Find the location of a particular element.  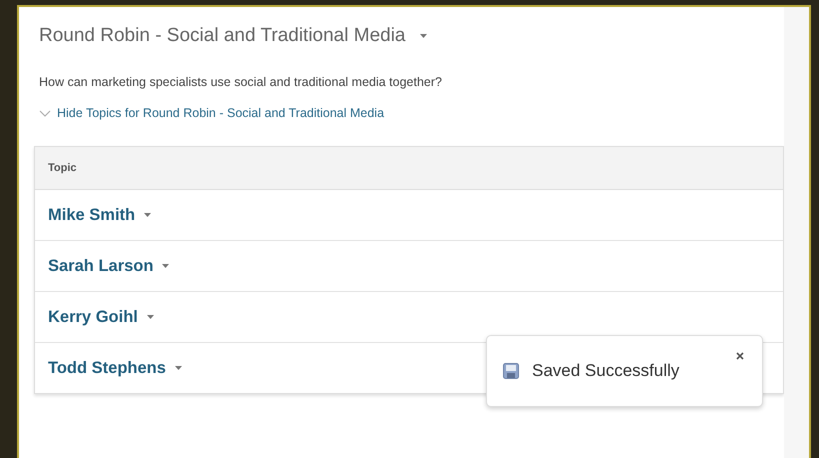

column-header: Topic is located at coordinates (62, 168).